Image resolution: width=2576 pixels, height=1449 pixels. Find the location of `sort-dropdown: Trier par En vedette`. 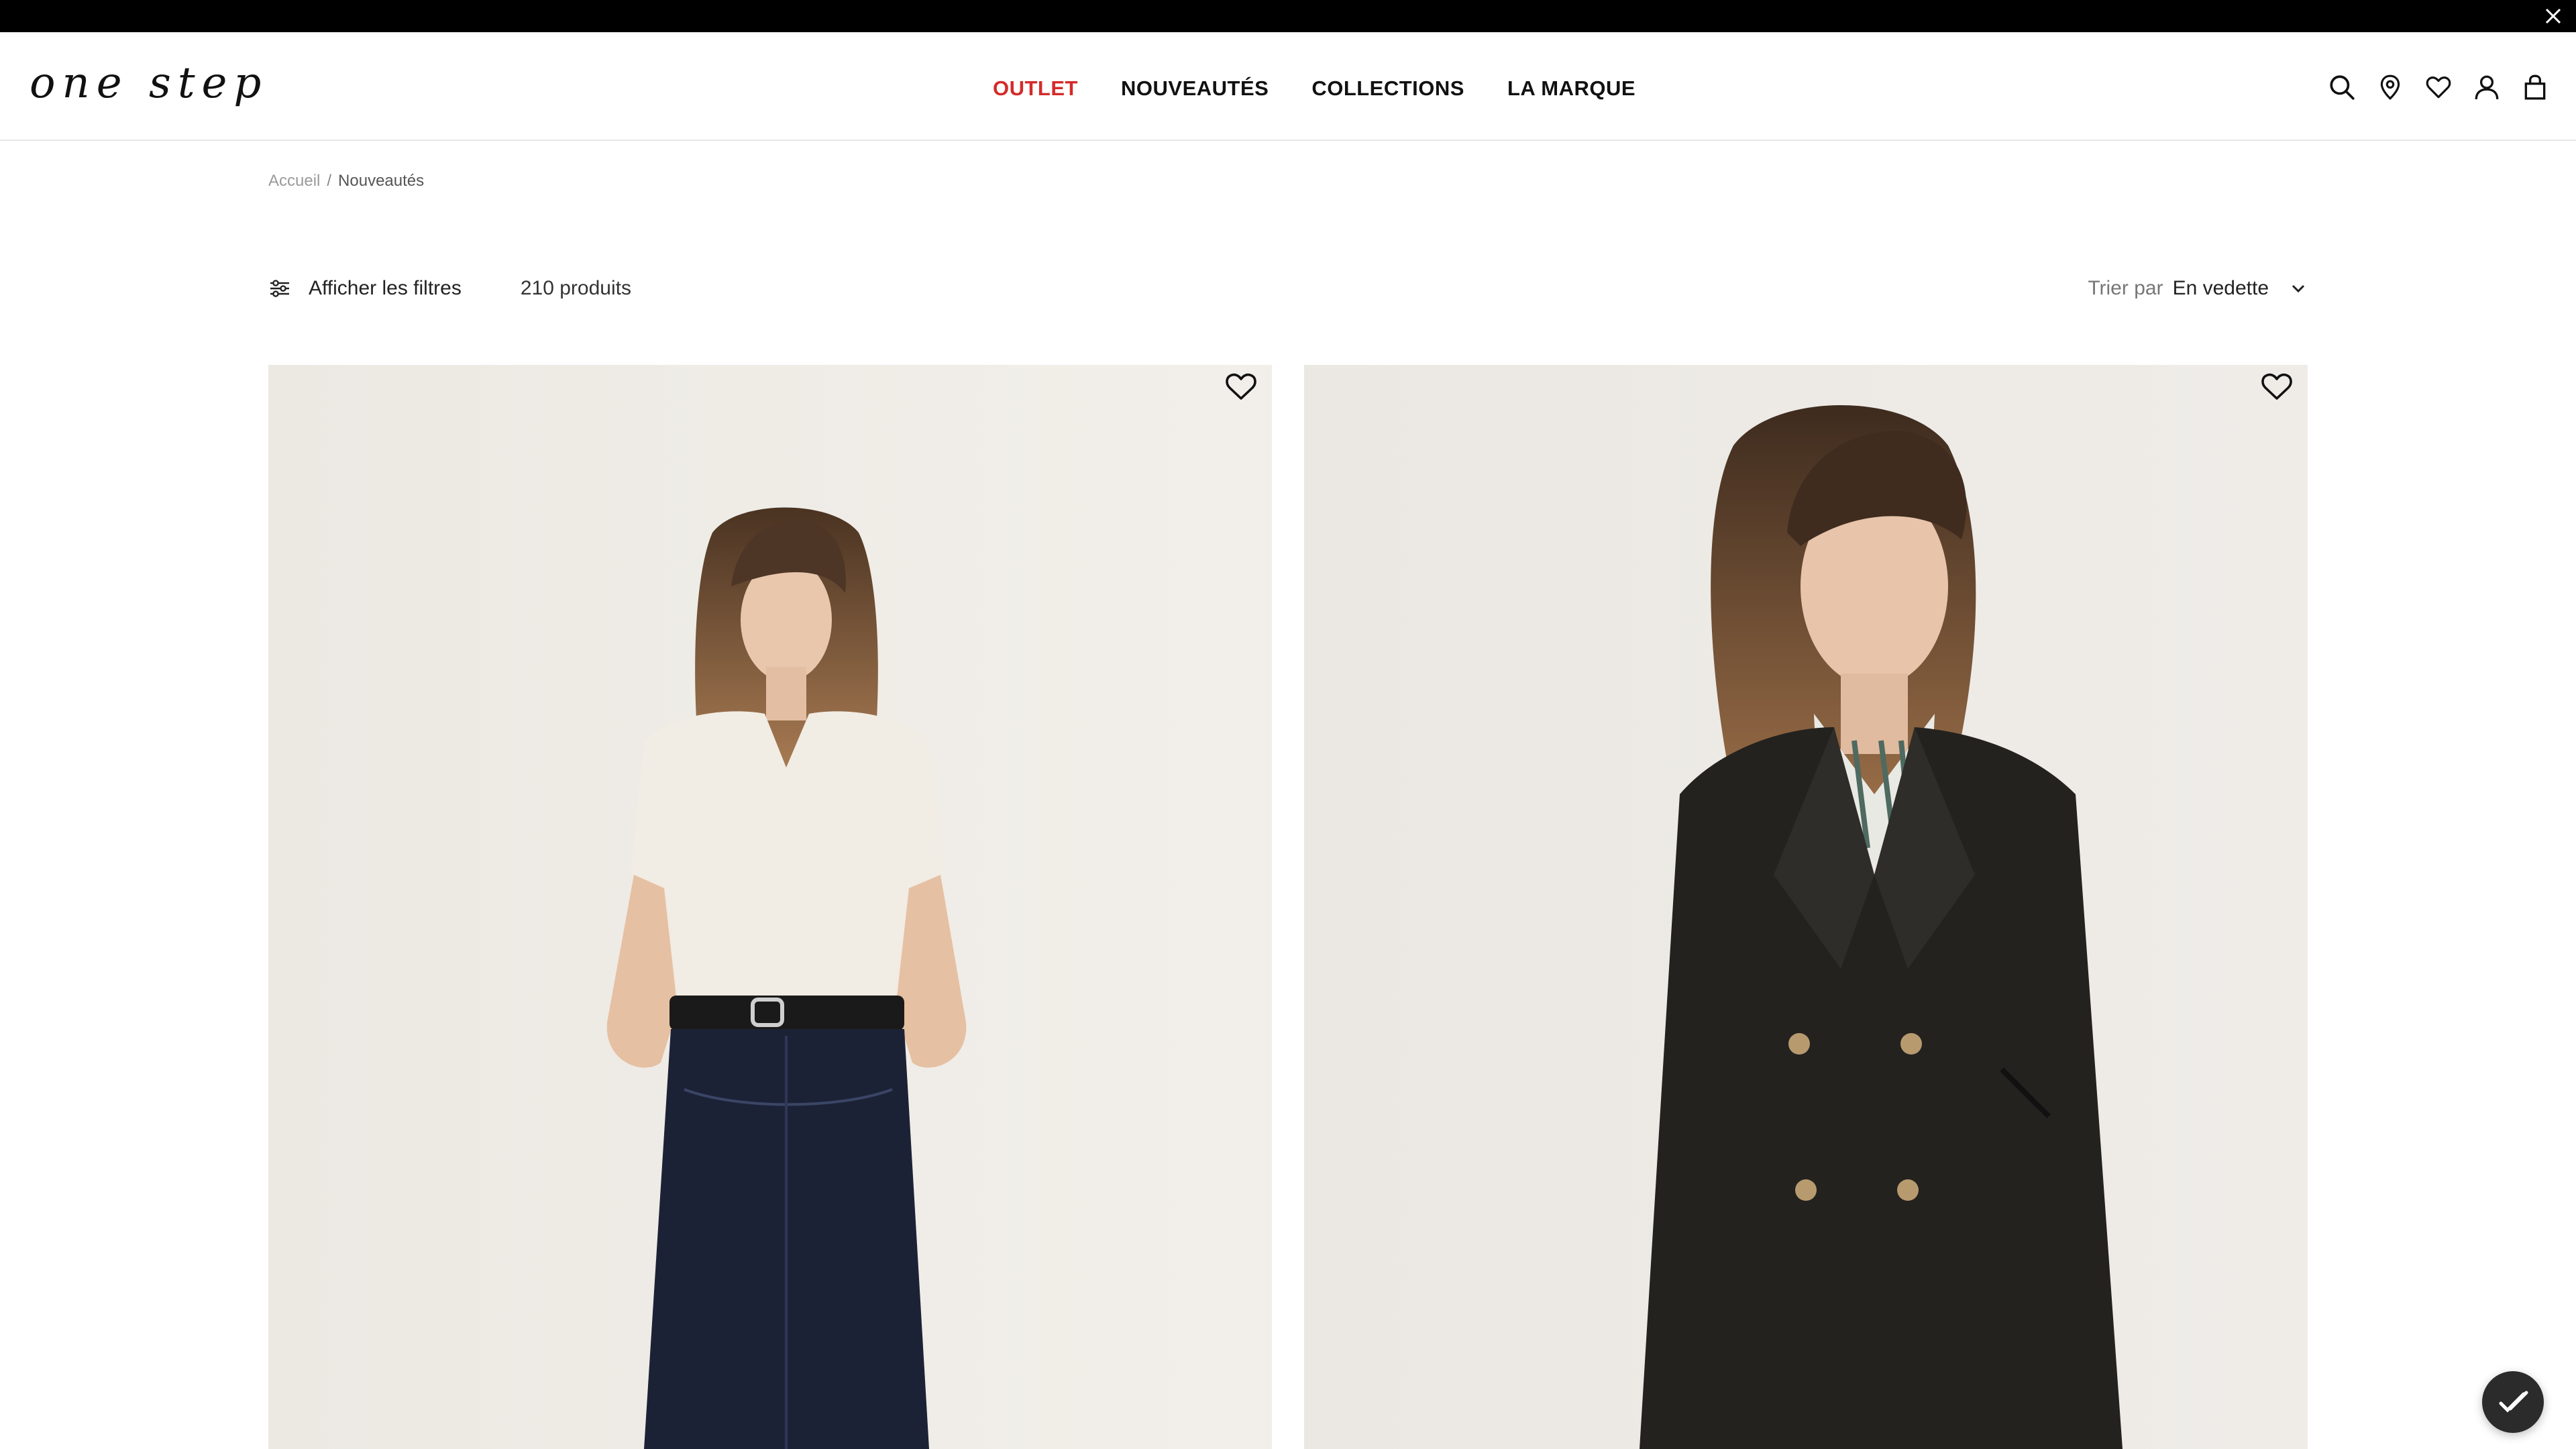

sort-dropdown: Trier par En vedette is located at coordinates (2198, 288).